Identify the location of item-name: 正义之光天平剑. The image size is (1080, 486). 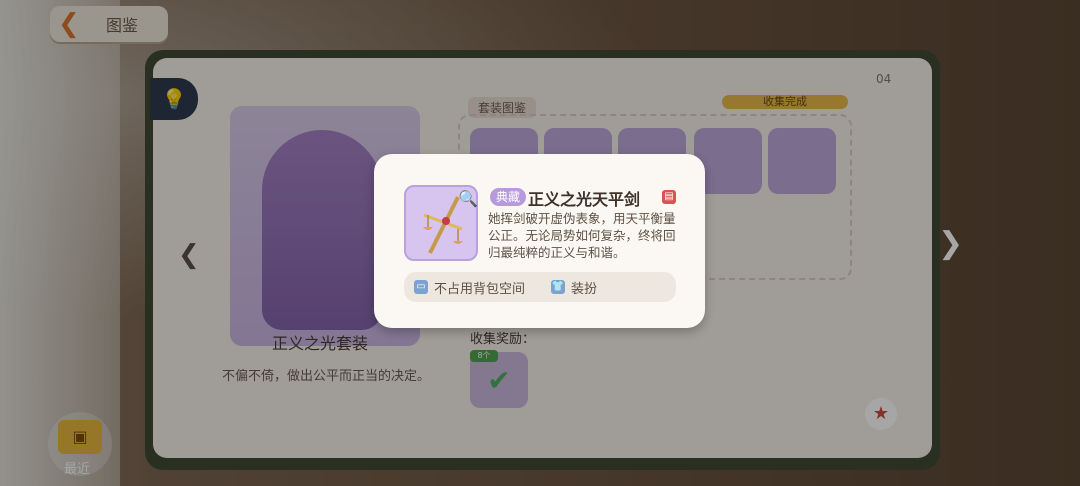
(584, 199).